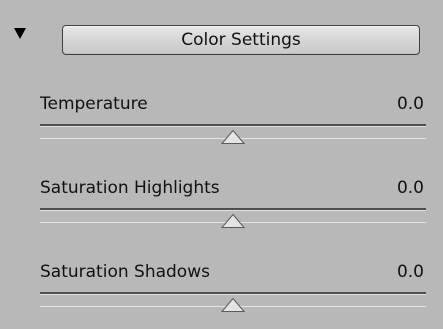 This screenshot has height=329, width=443. I want to click on temperature-slider, so click(233, 134).